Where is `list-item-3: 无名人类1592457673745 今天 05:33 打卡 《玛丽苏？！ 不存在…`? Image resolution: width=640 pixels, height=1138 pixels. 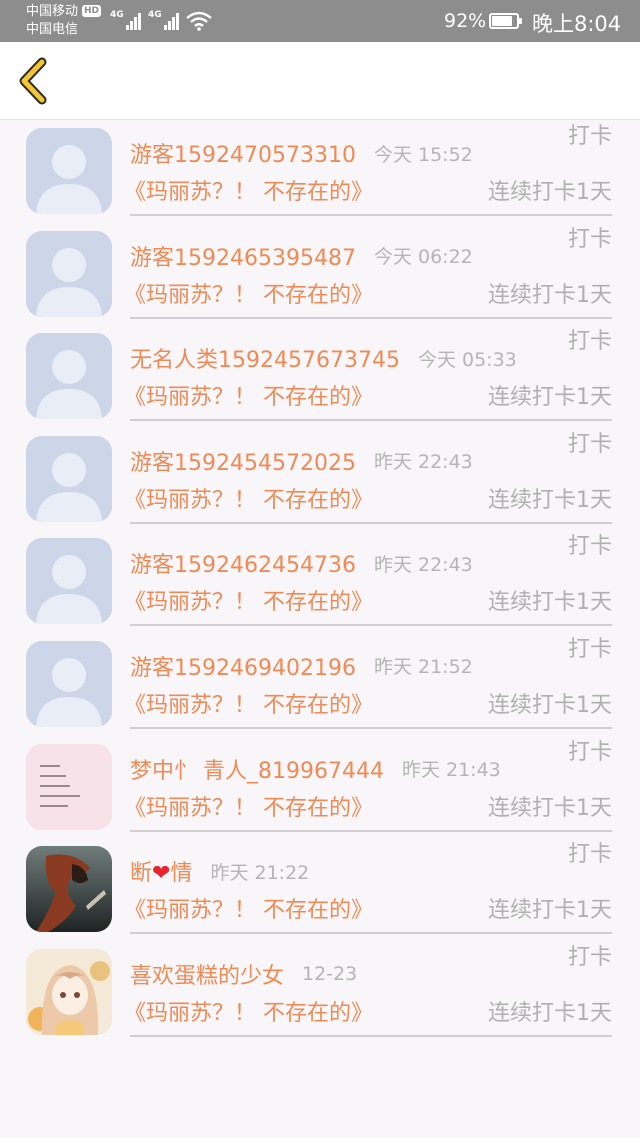 list-item-3: 无名人类1592457673745 今天 05:33 打卡 《玛丽苏？！ 不存在… is located at coordinates (320, 376).